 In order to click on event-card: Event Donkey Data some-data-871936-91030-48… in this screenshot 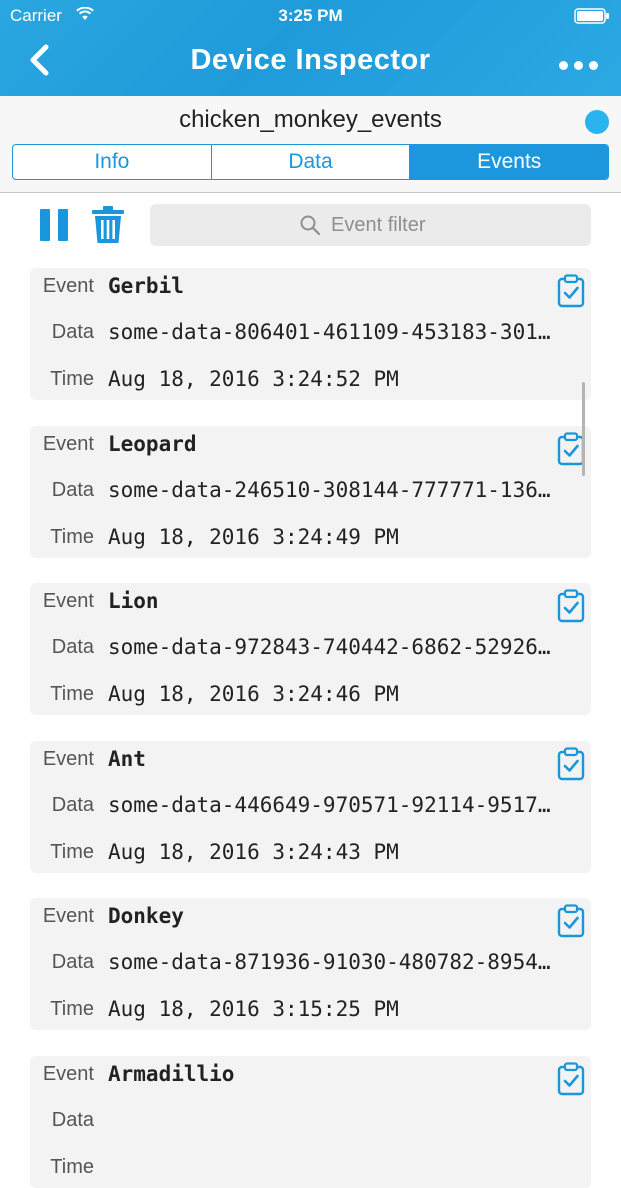, I will do `click(310, 964)`.